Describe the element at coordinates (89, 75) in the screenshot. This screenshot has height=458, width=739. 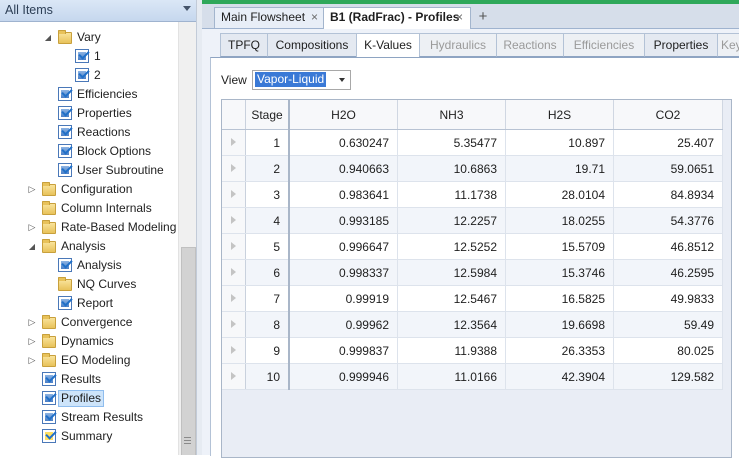
I see `tree-item-2: 2` at that location.